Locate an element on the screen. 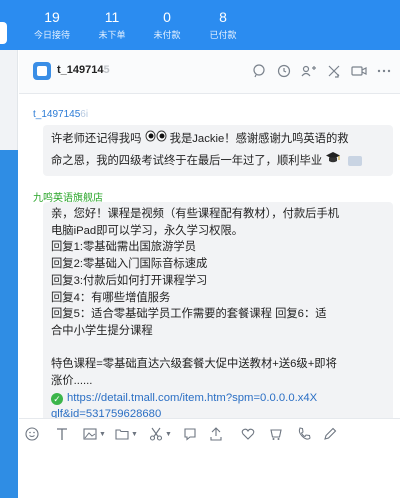 The image size is (400, 498). star-icon is located at coordinates (334, 71).